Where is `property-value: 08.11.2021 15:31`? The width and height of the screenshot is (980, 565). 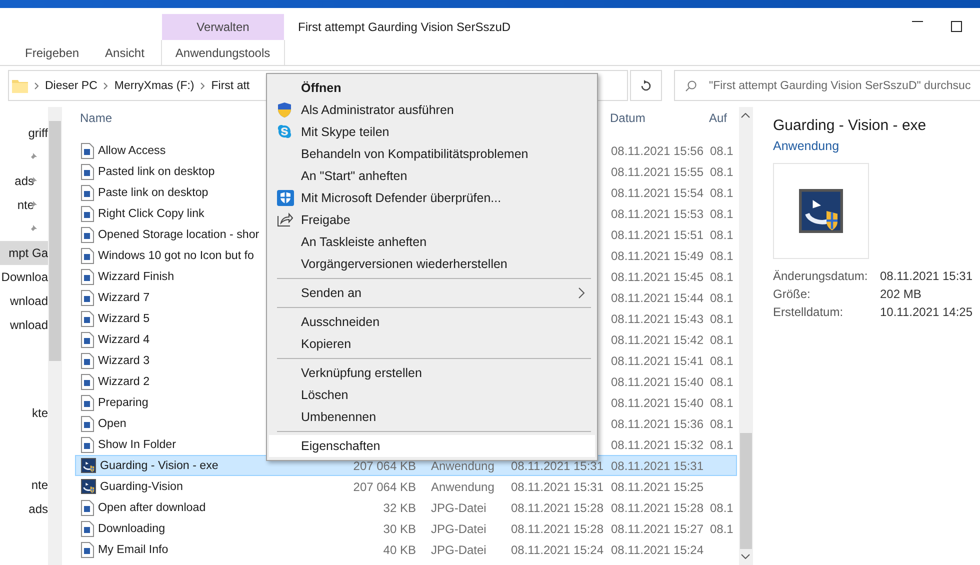 property-value: 08.11.2021 15:31 is located at coordinates (926, 276).